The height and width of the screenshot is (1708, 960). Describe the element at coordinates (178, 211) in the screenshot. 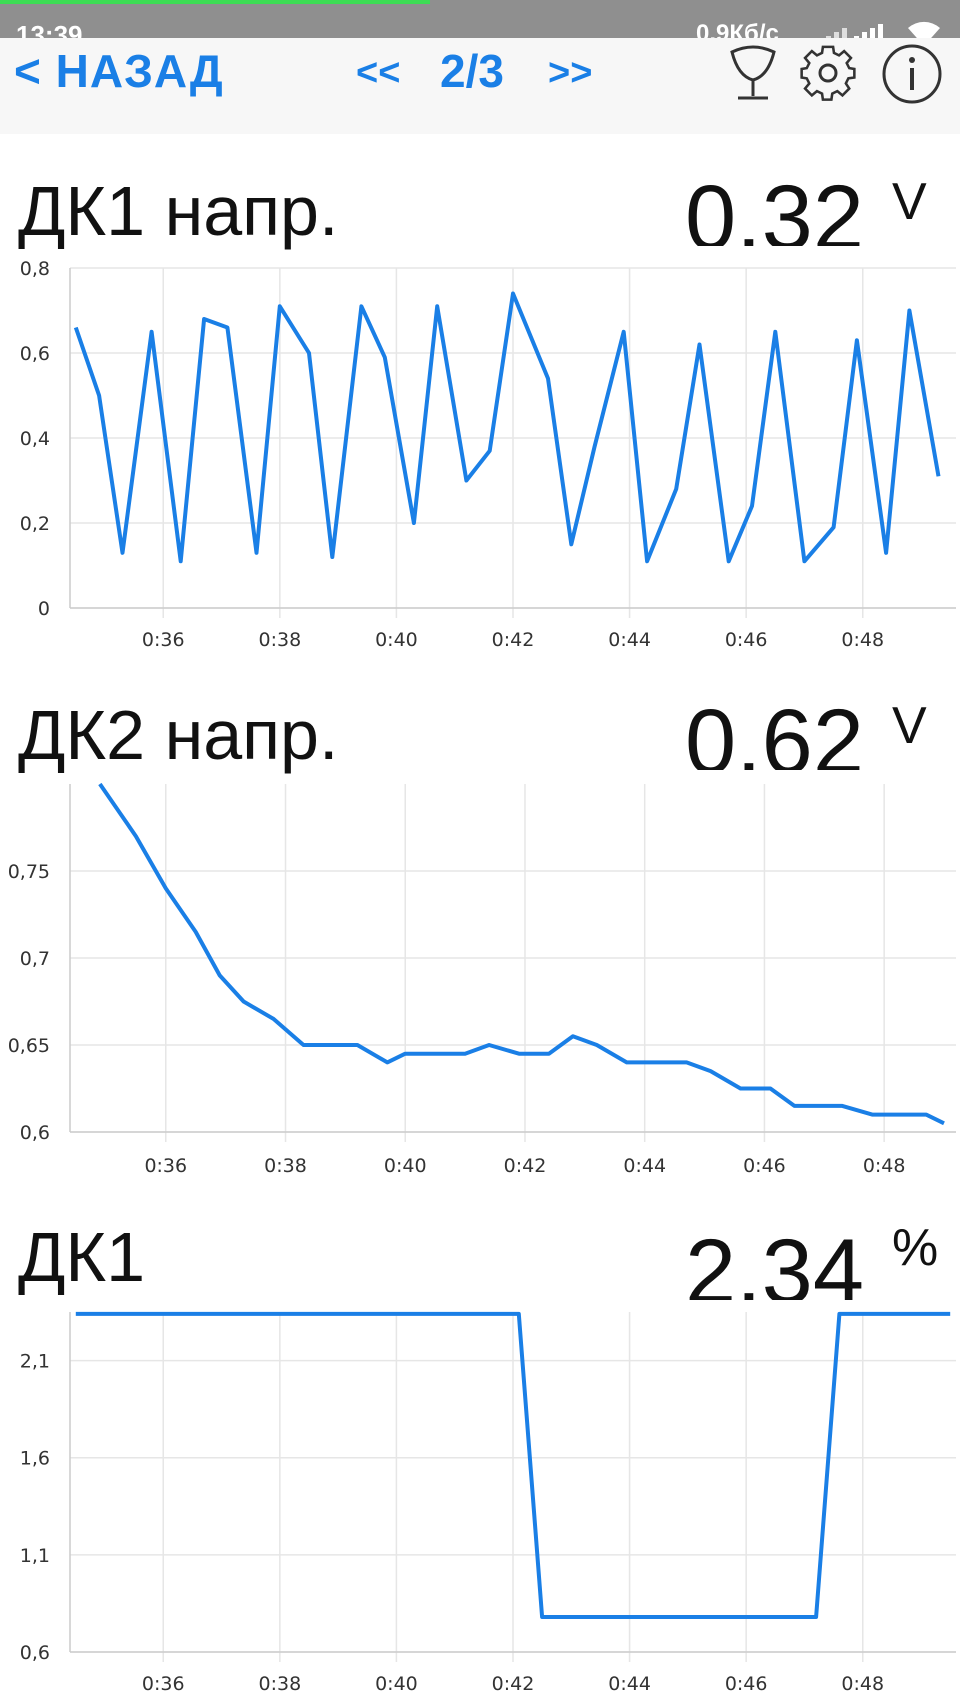

I see `panel-title: ДК1 напр.` at that location.